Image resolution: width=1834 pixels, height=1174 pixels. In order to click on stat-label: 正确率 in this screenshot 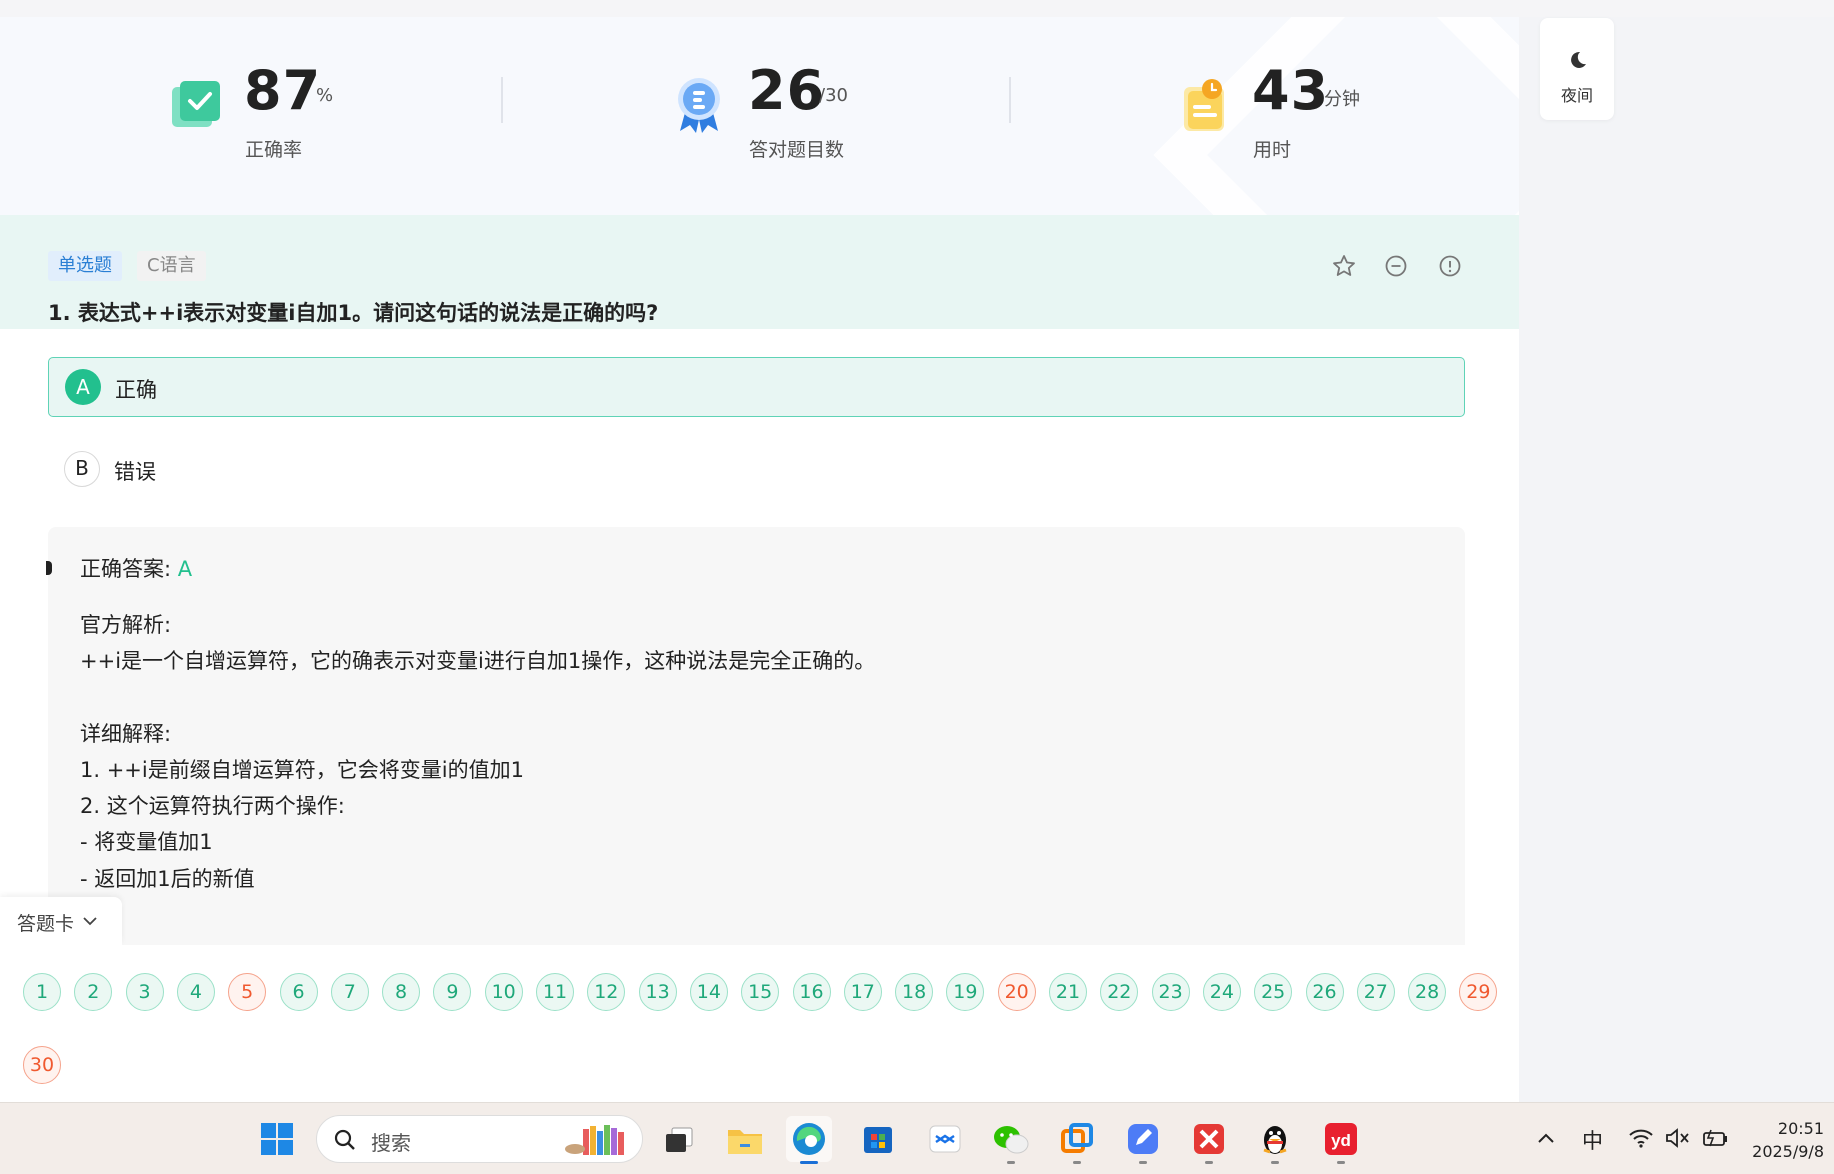, I will do `click(274, 150)`.